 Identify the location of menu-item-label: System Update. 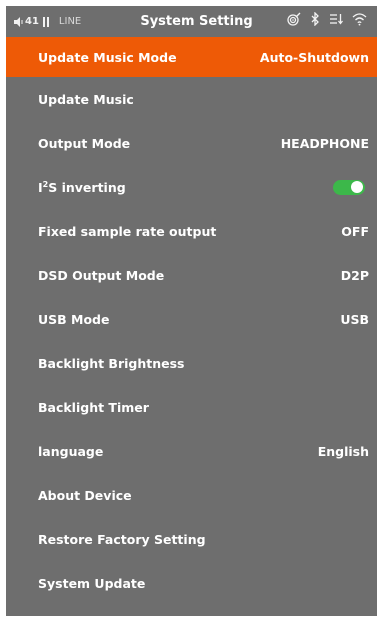
(92, 583).